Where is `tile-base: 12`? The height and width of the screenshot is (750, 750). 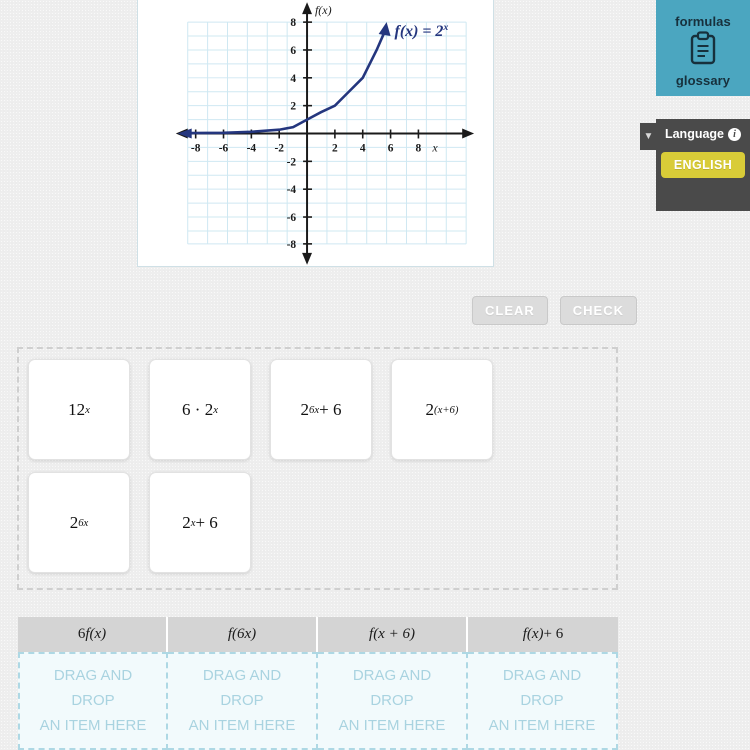 tile-base: 12 is located at coordinates (77, 409).